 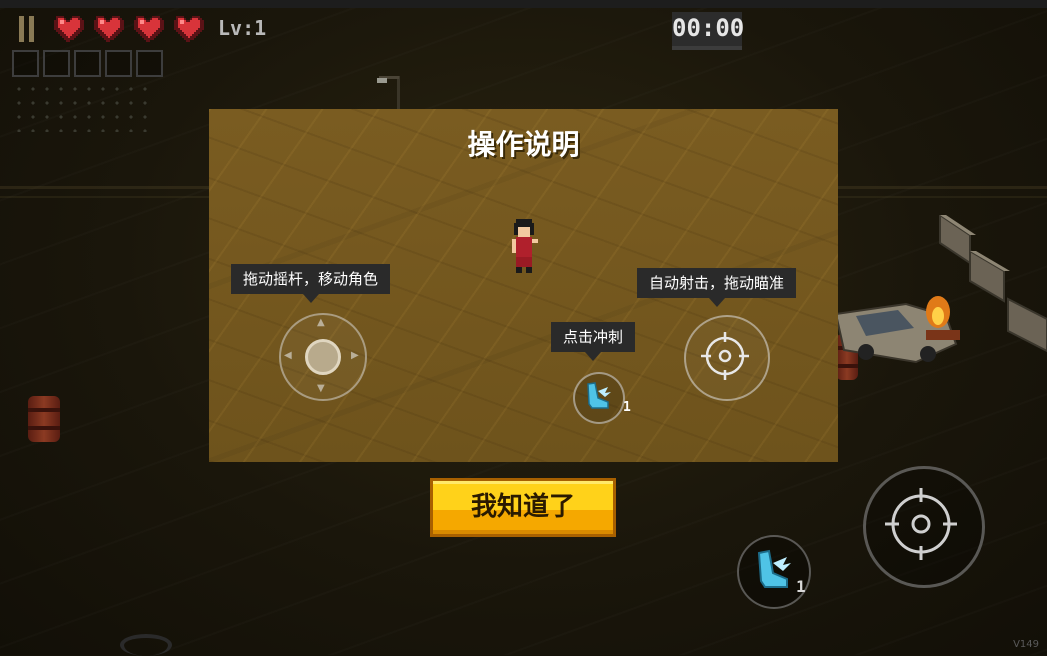 What do you see at coordinates (27, 29) in the screenshot?
I see `pause-button` at bounding box center [27, 29].